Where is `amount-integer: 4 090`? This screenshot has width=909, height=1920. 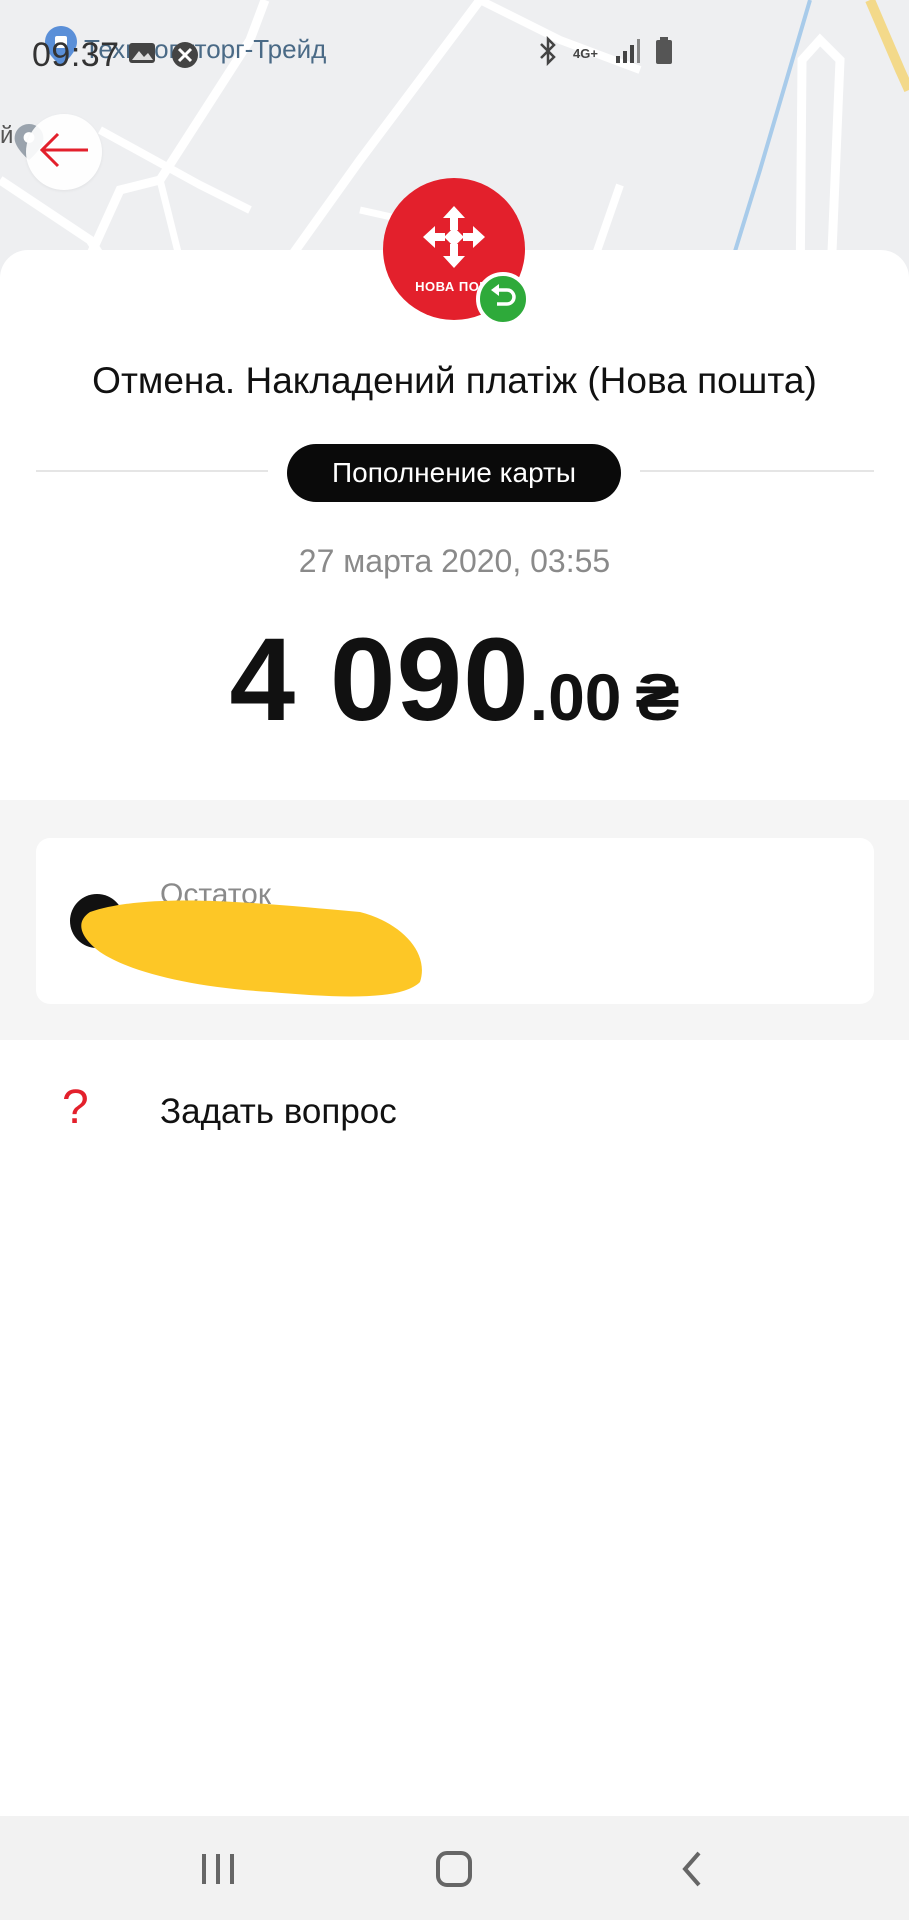 amount-integer: 4 090 is located at coordinates (379, 680).